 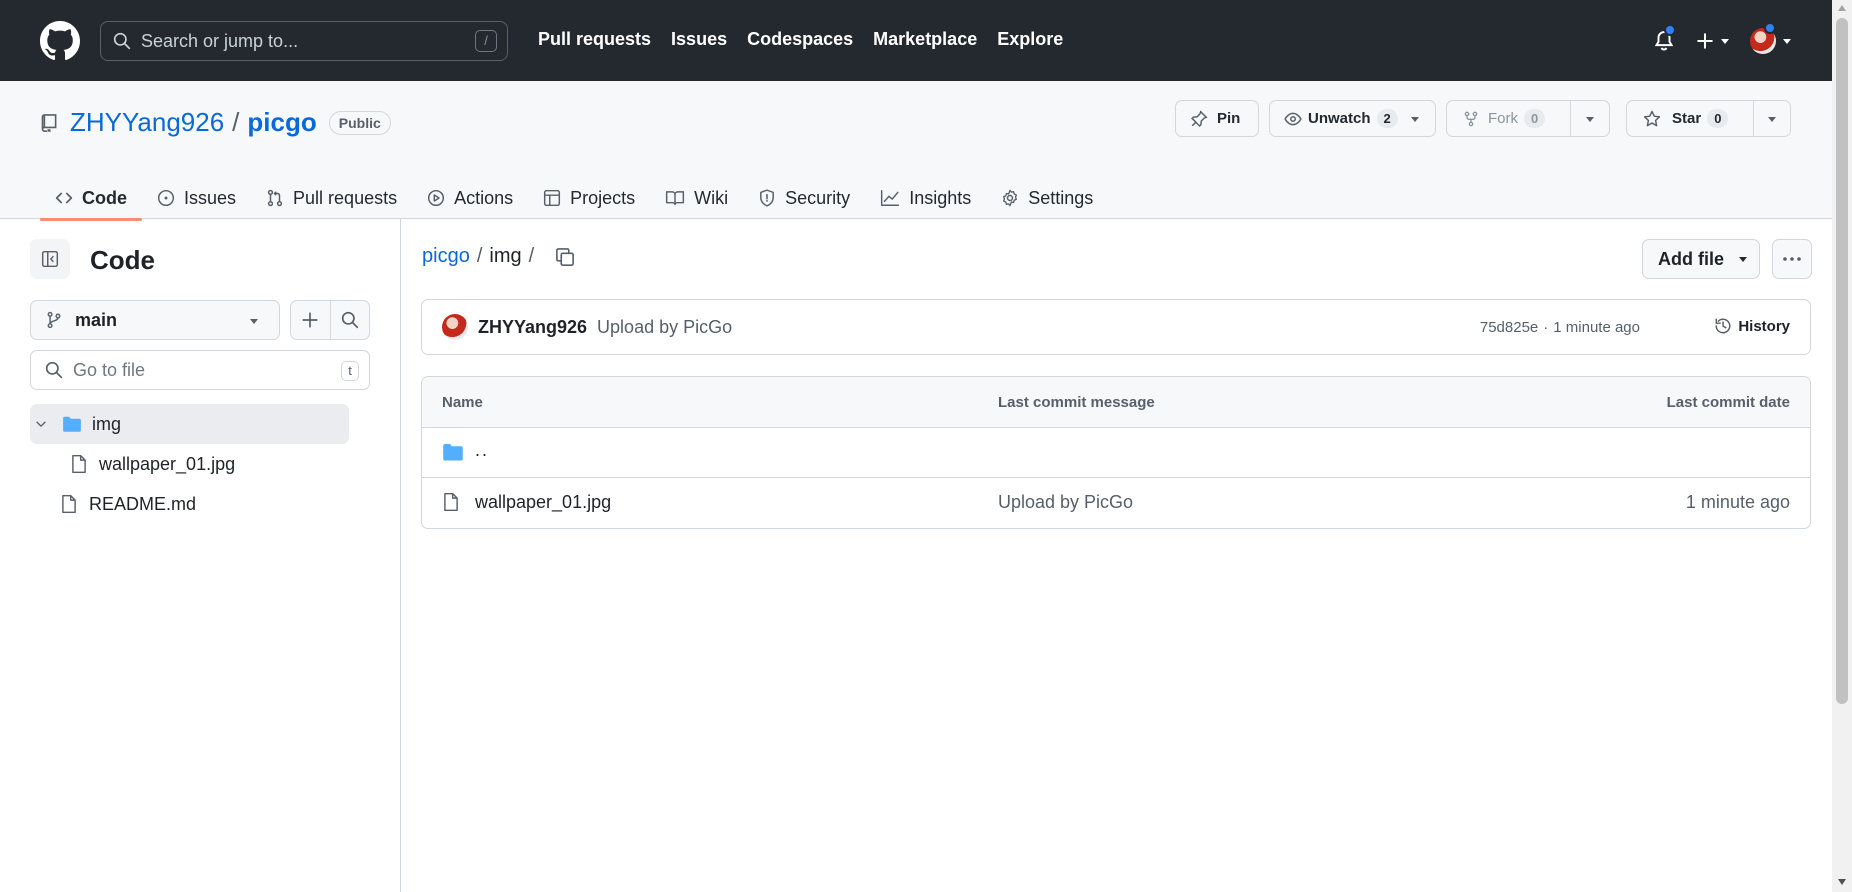 What do you see at coordinates (60, 41) in the screenshot?
I see `github-logo-icon` at bounding box center [60, 41].